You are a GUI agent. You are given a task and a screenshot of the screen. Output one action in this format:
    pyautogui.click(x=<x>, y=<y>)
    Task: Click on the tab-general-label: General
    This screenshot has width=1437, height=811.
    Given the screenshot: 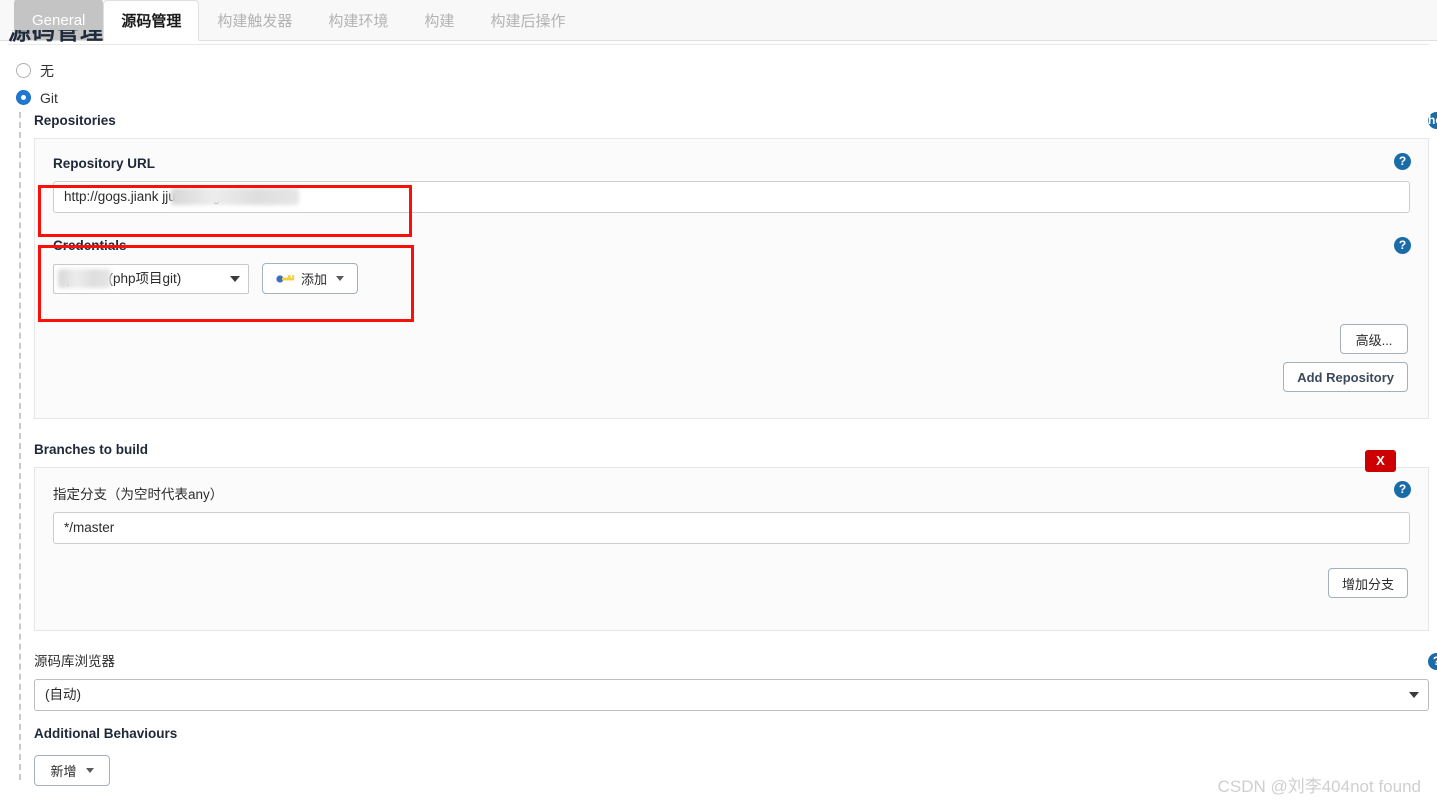 What is the action you would take?
    pyautogui.click(x=59, y=20)
    